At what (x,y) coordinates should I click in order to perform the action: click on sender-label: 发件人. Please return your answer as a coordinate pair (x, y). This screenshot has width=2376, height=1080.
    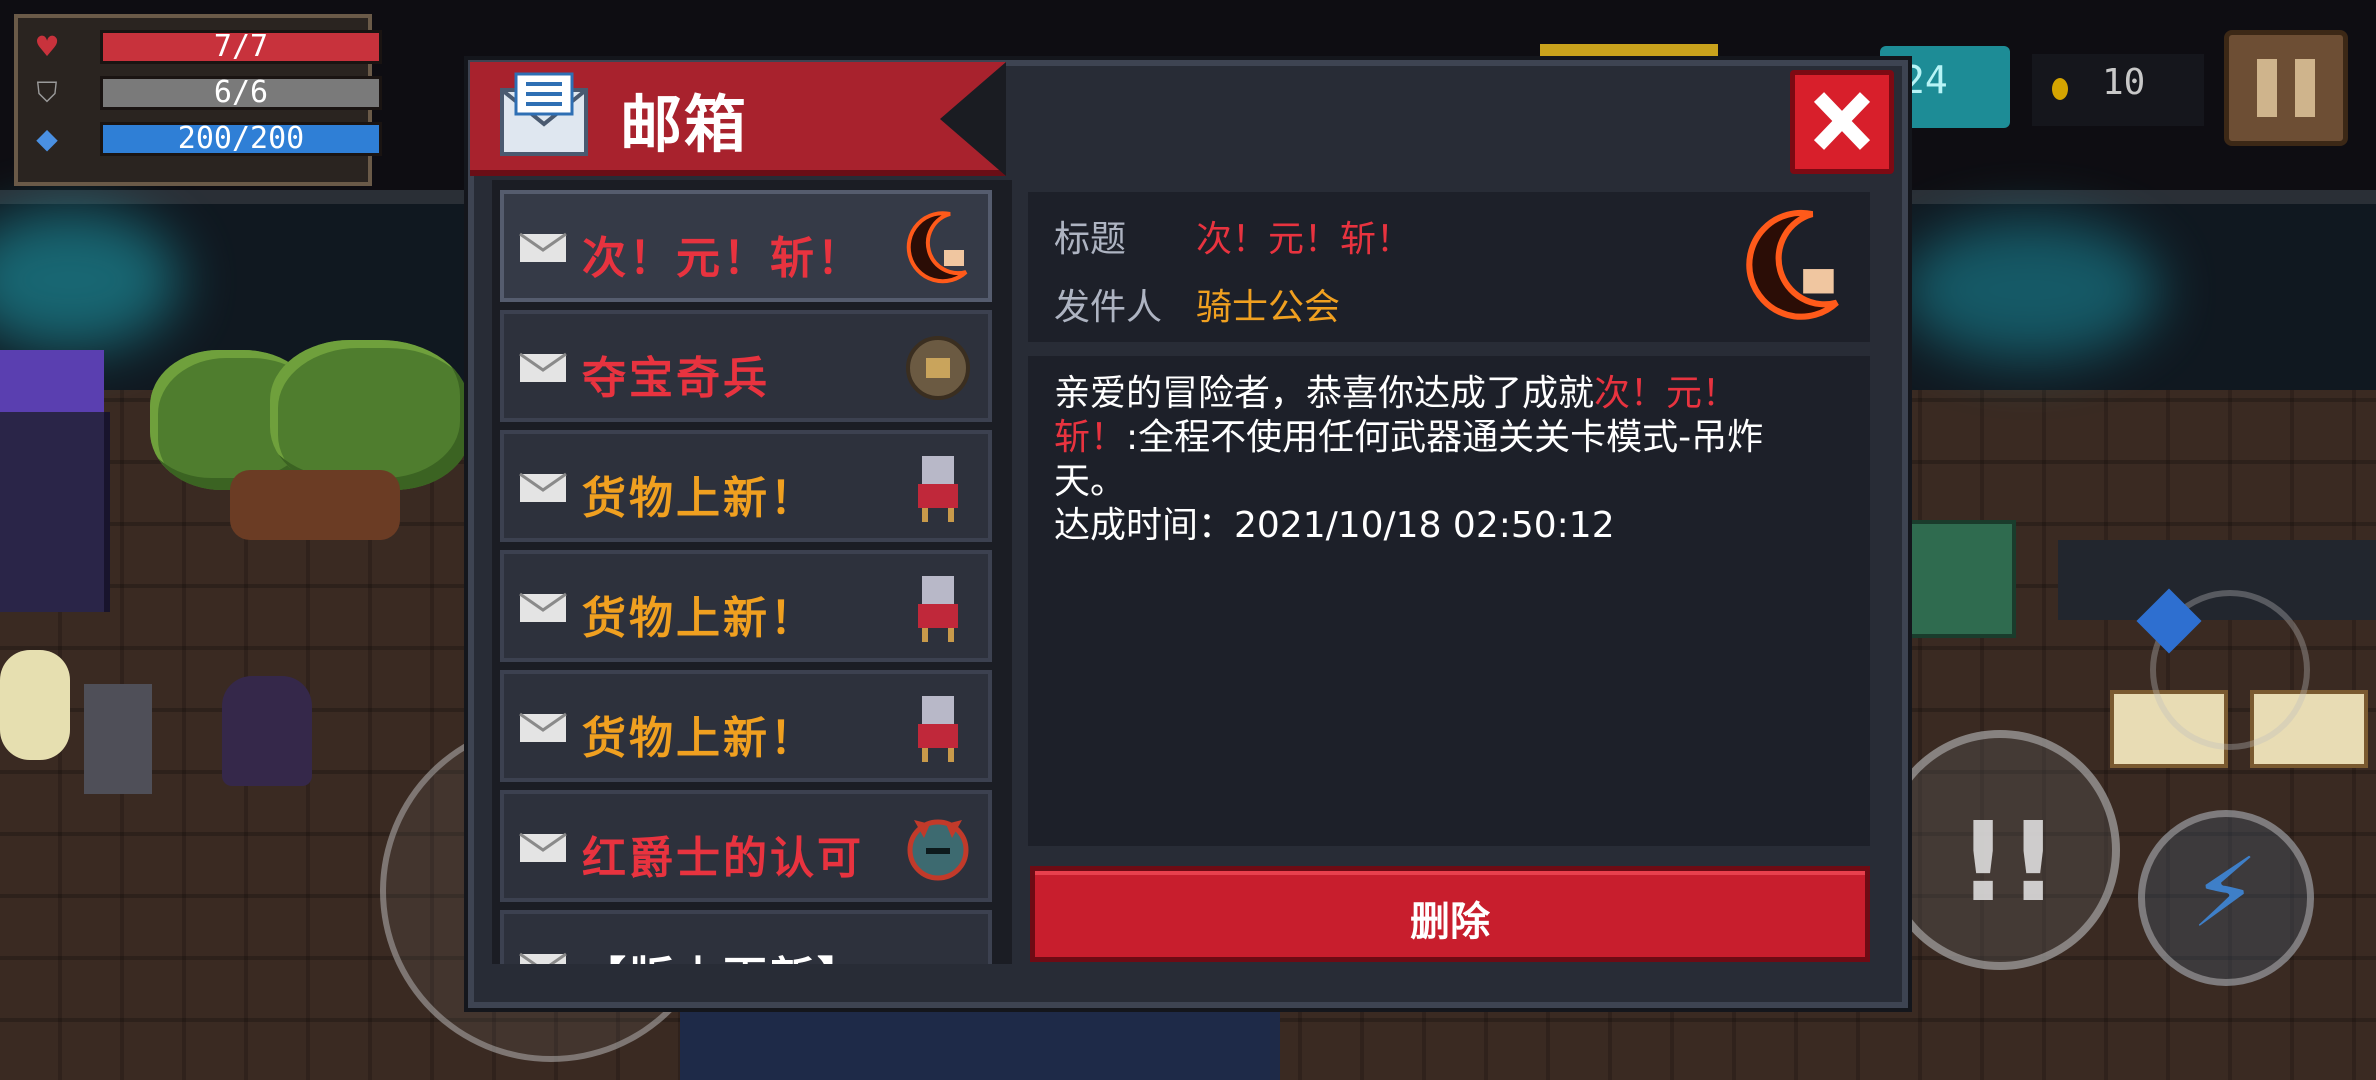
    Looking at the image, I should click on (1108, 307).